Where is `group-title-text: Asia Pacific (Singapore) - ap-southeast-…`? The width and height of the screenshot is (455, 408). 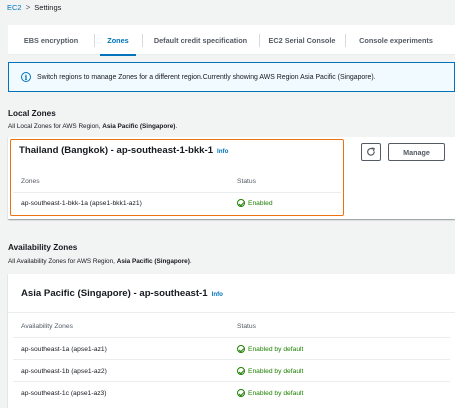
group-title-text: Asia Pacific (Singapore) - ap-southeast-… is located at coordinates (114, 293).